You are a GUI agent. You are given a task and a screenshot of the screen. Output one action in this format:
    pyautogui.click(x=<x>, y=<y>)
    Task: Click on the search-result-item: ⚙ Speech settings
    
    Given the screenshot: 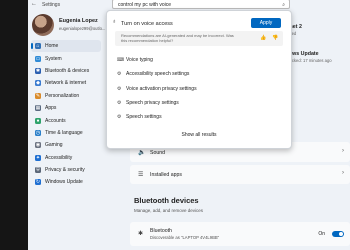 What is the action you would take?
    pyautogui.click(x=200, y=117)
    